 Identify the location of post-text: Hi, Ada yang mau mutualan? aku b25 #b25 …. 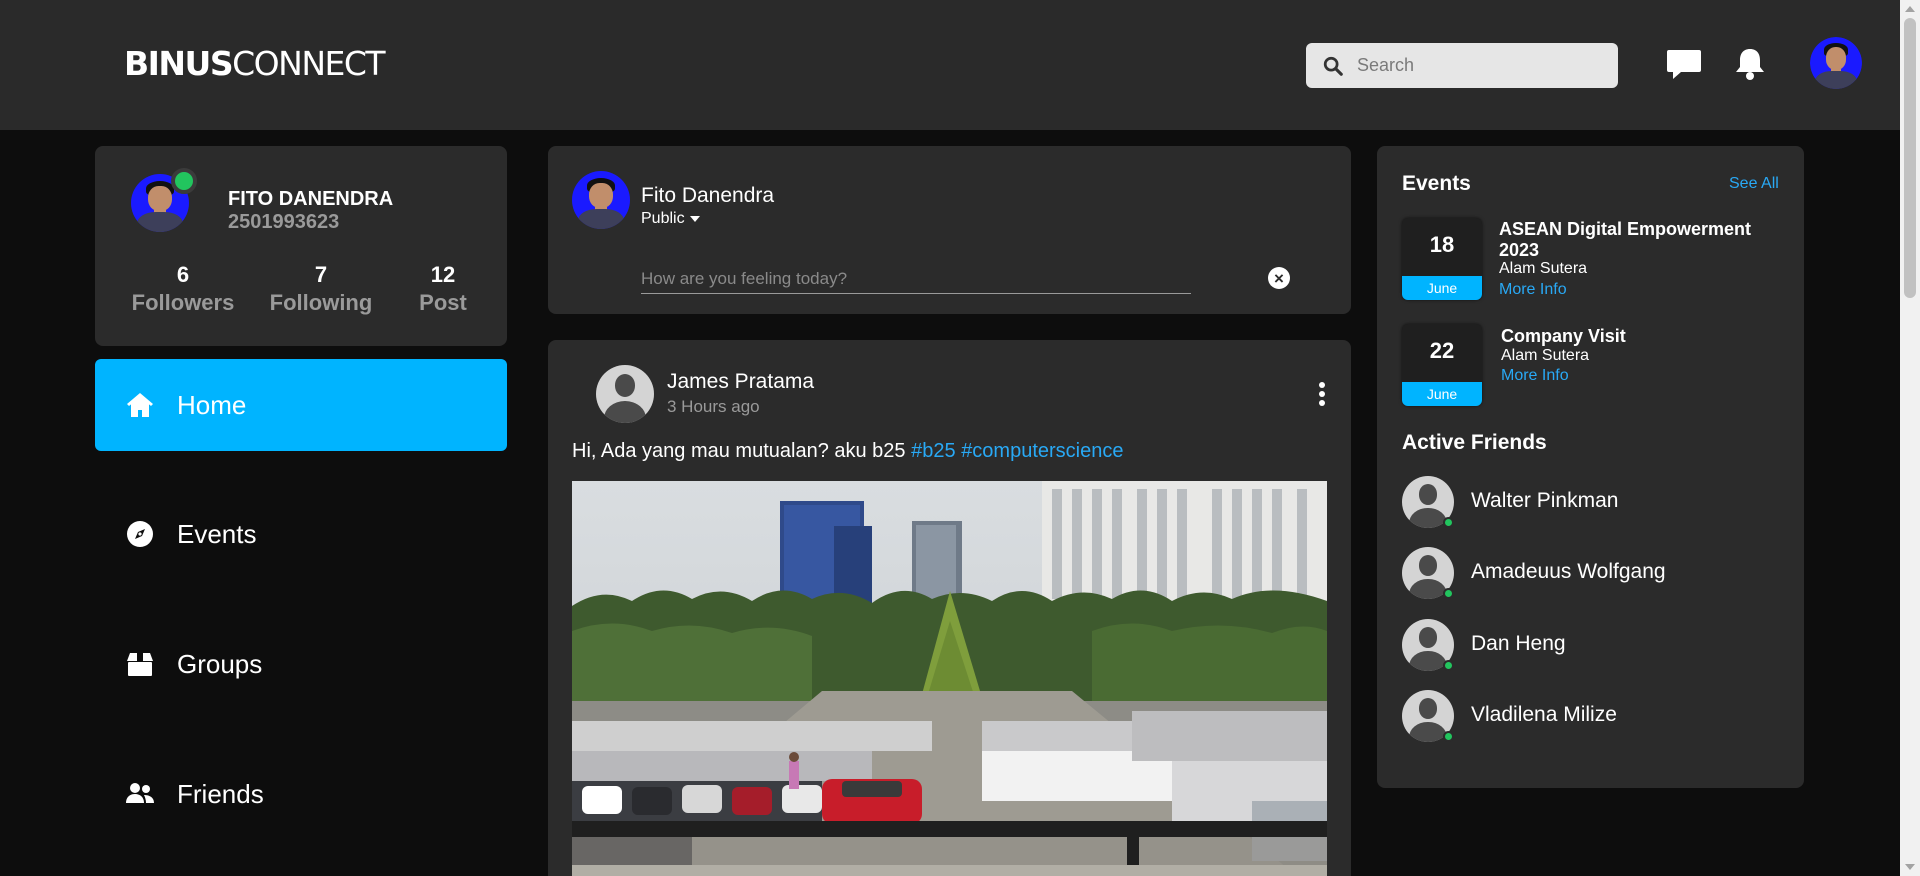
(848, 451).